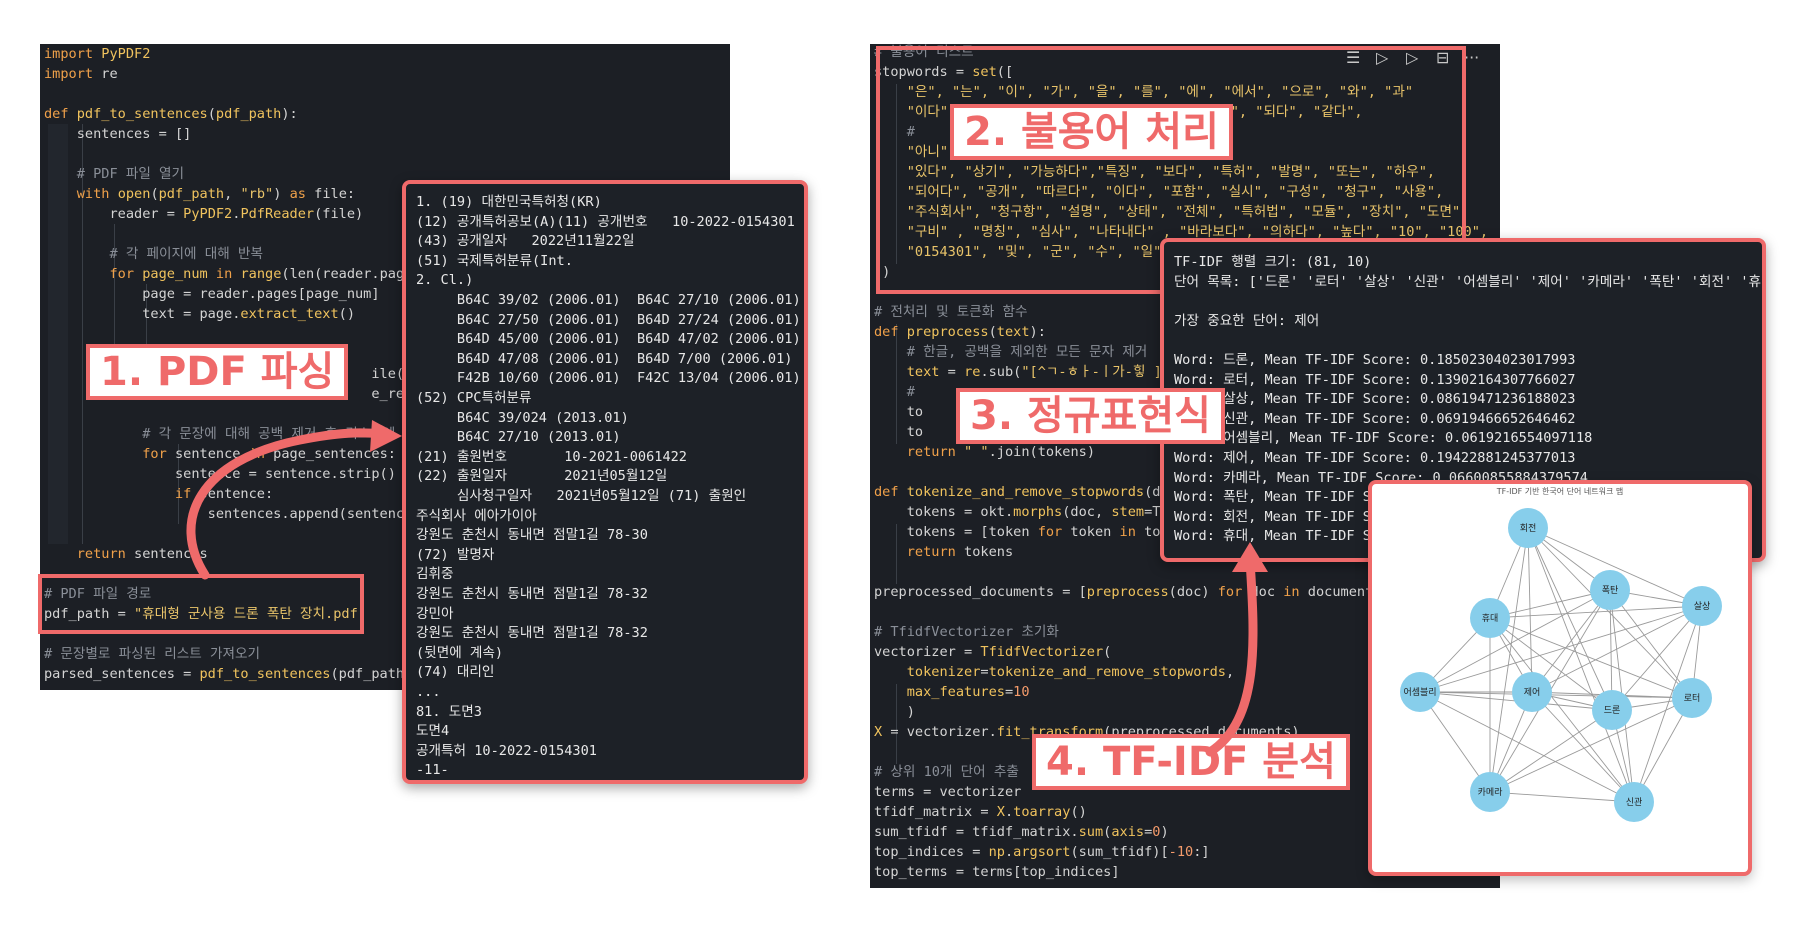  Describe the element at coordinates (217, 372) in the screenshot. I see `step1-label: 1. PDF 파싱` at that location.